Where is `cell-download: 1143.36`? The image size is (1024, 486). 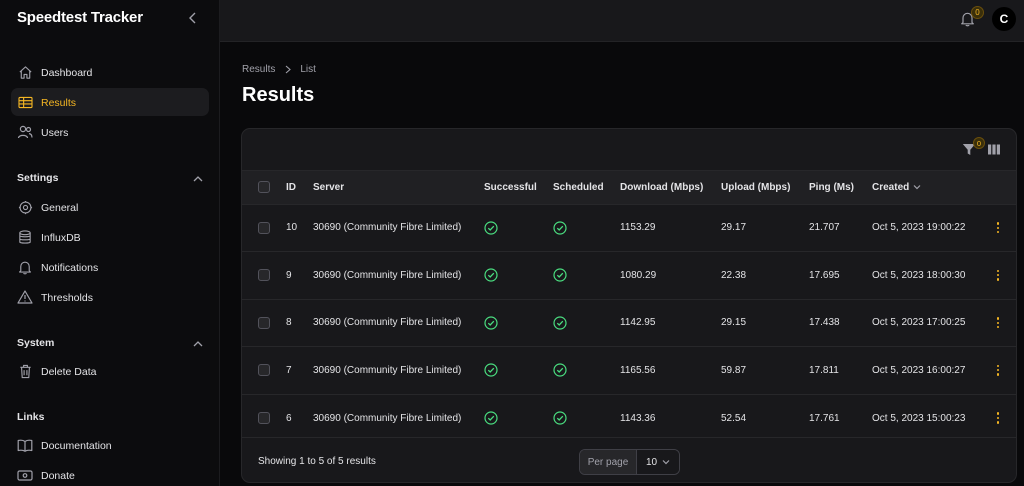
cell-download: 1143.36 is located at coordinates (638, 418).